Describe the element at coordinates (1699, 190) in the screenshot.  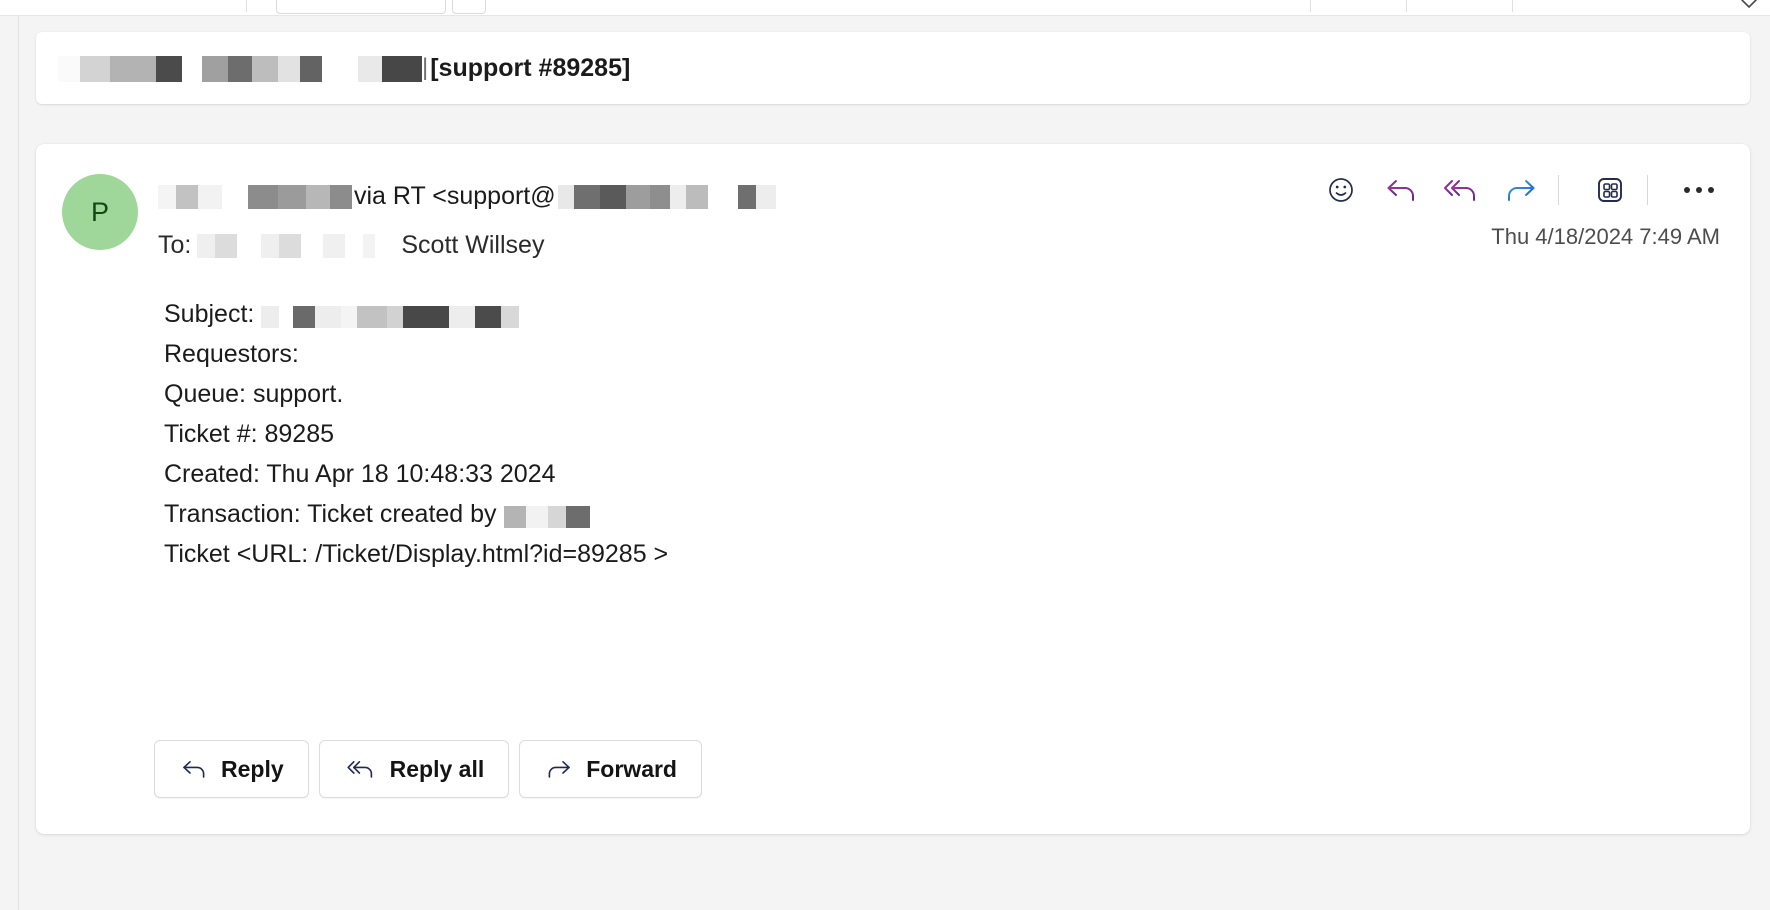
I see `more-options-icon` at that location.